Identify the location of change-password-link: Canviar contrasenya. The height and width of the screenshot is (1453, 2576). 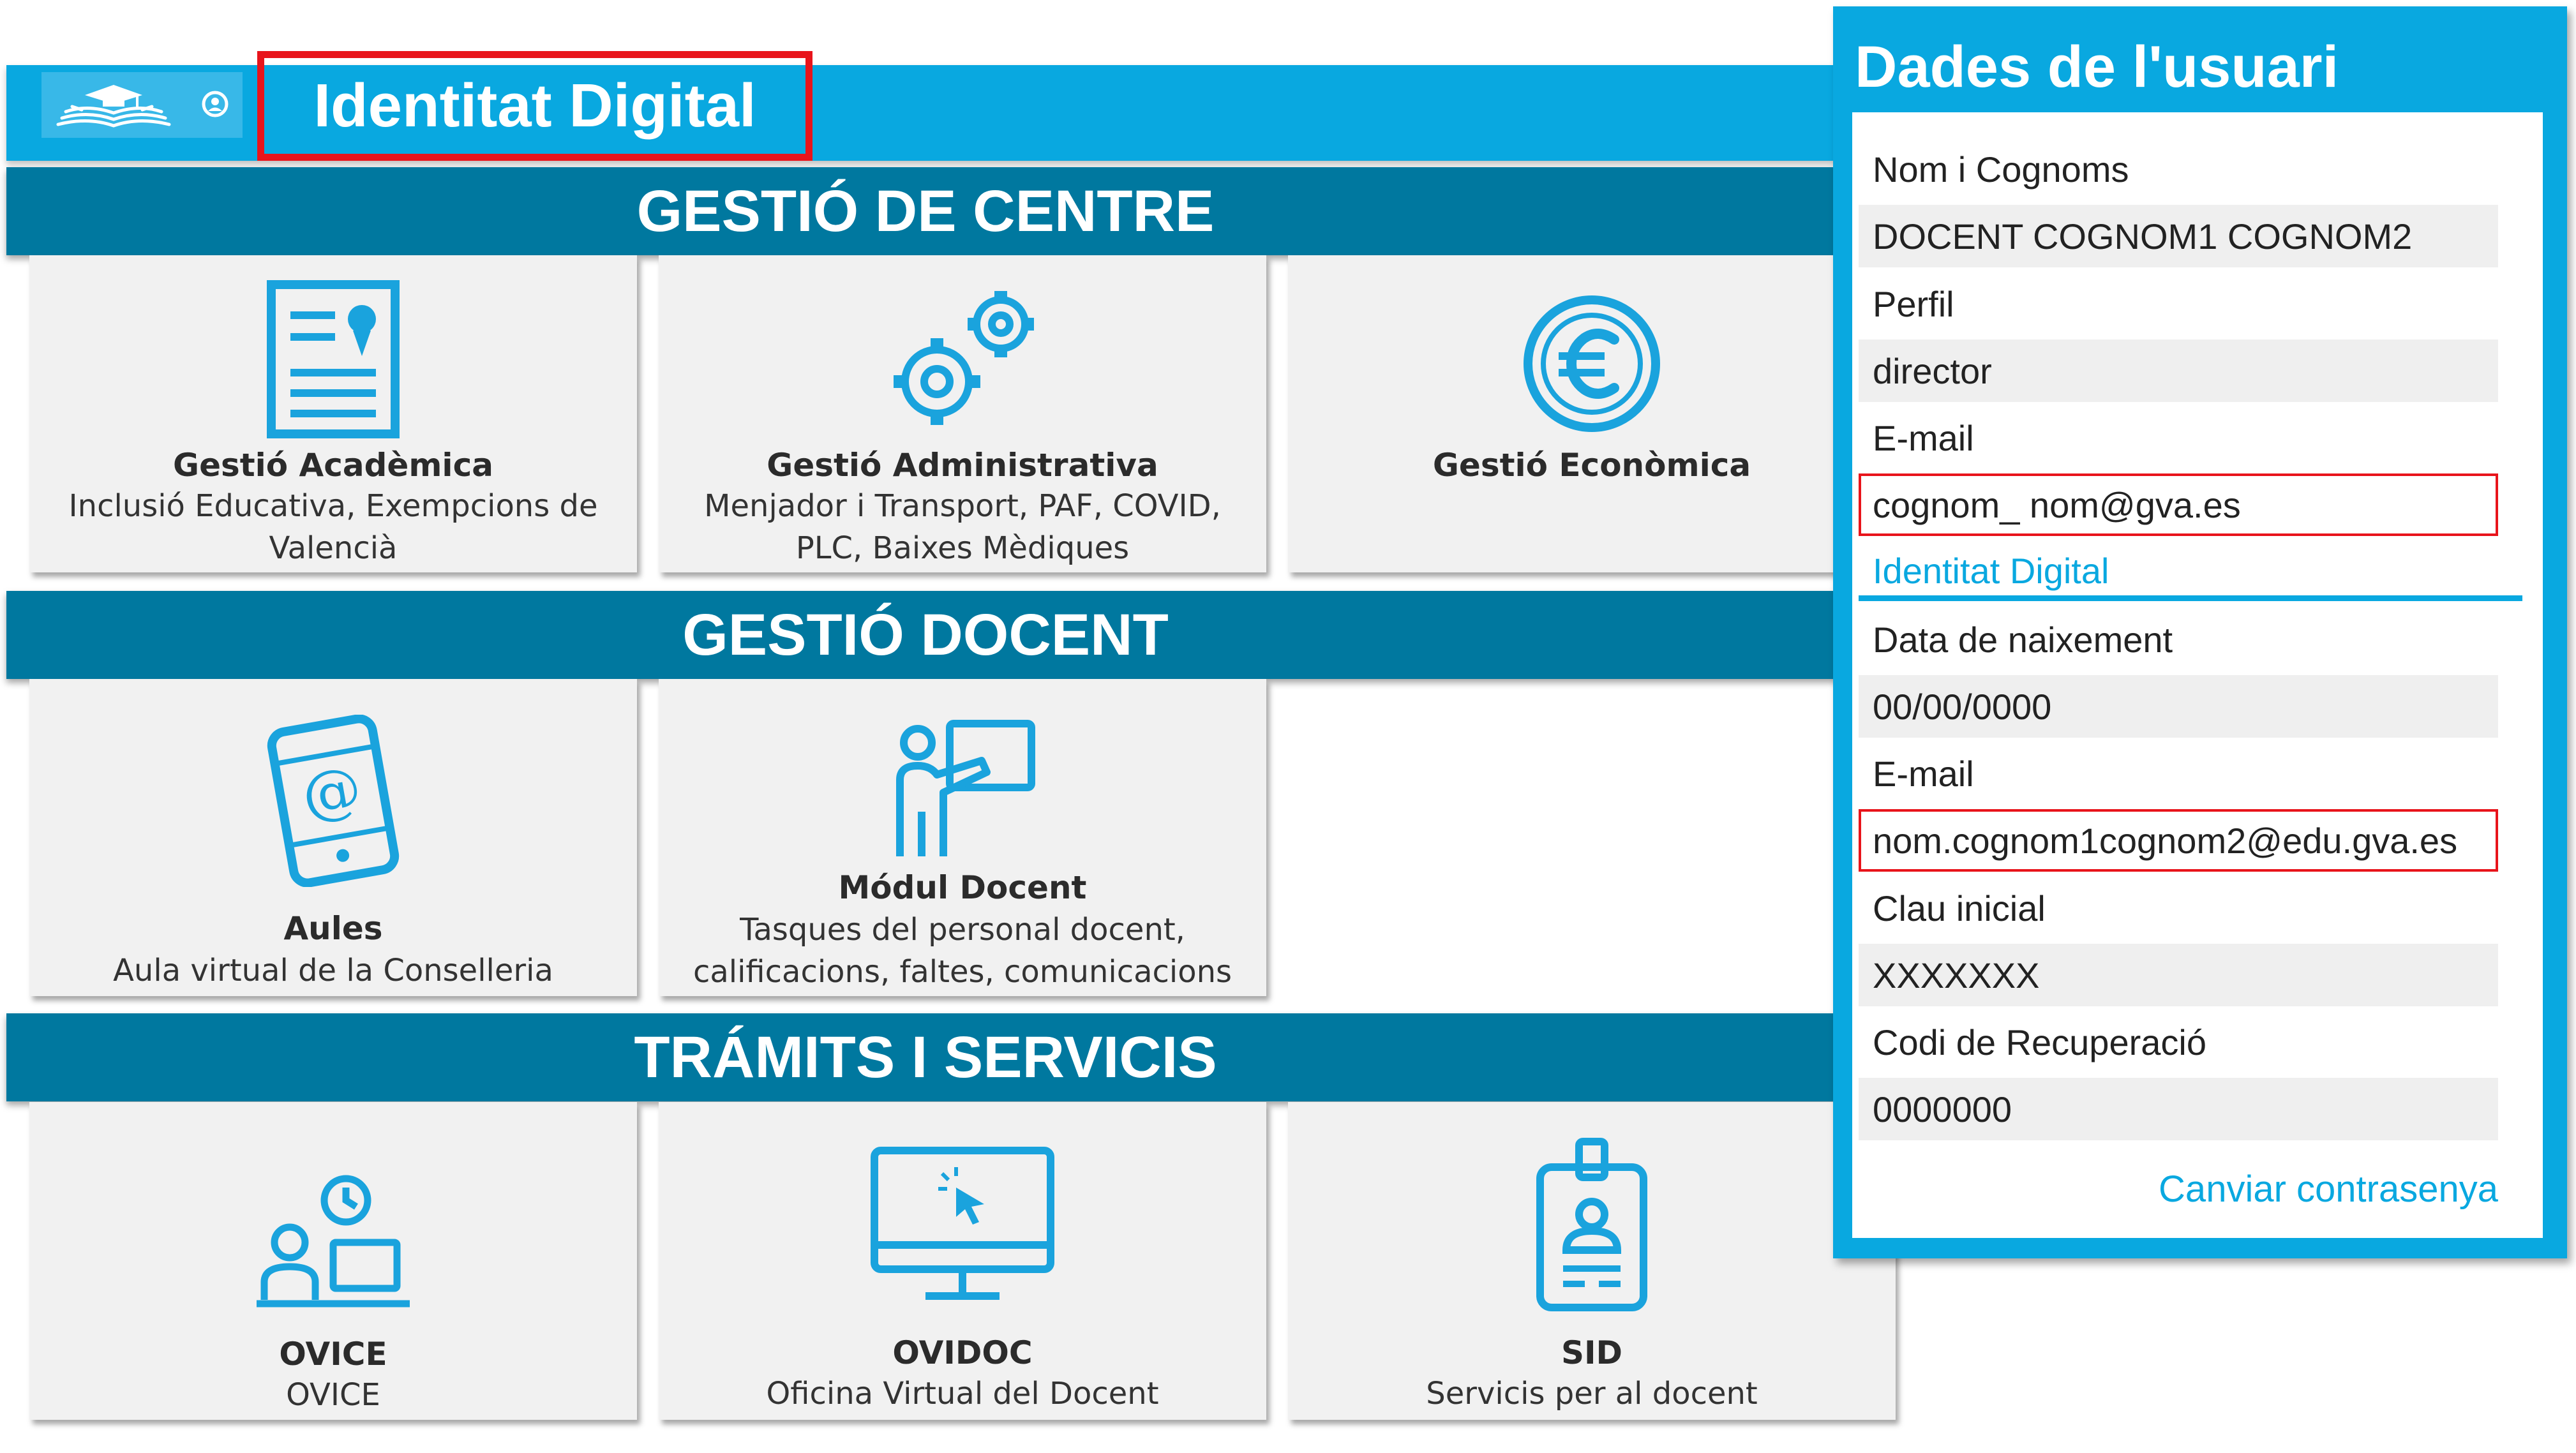
(2178, 1189).